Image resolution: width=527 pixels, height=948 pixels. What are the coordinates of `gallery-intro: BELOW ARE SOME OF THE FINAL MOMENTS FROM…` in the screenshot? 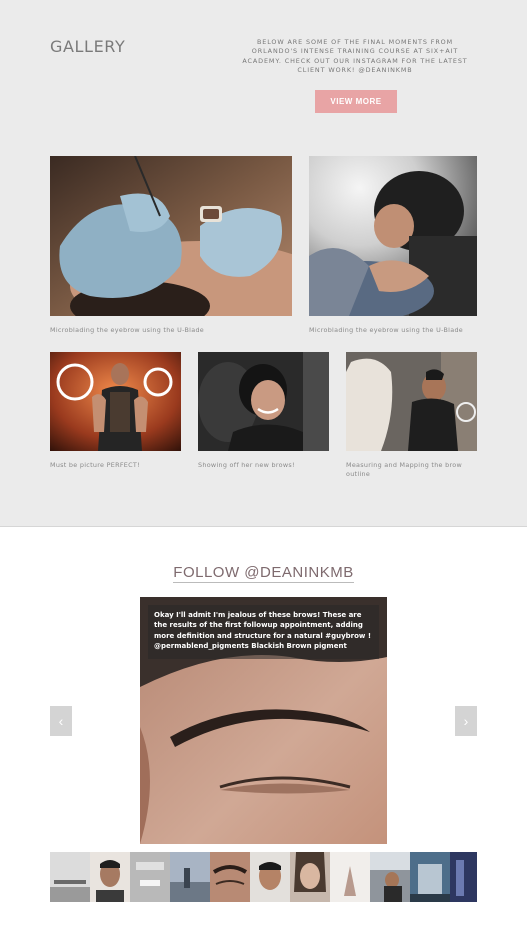 It's located at (355, 56).